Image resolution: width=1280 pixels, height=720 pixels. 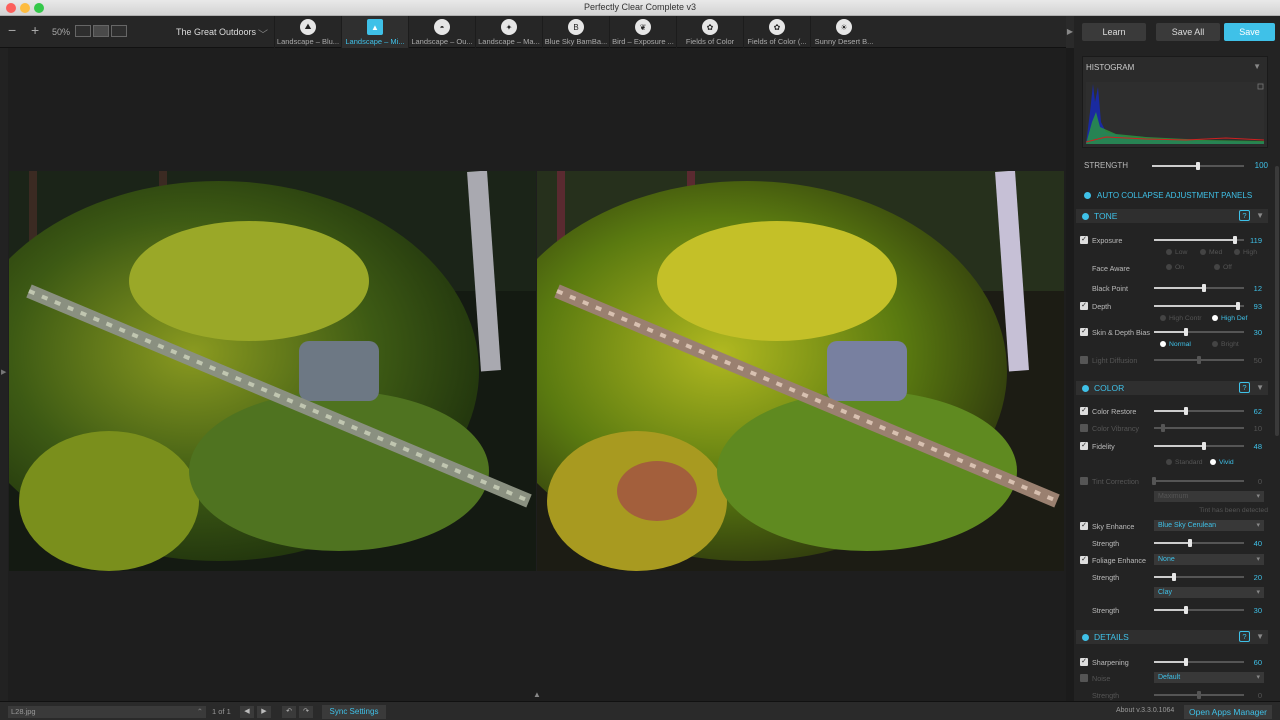 I want to click on color-enable-dot, so click(x=1085, y=388).